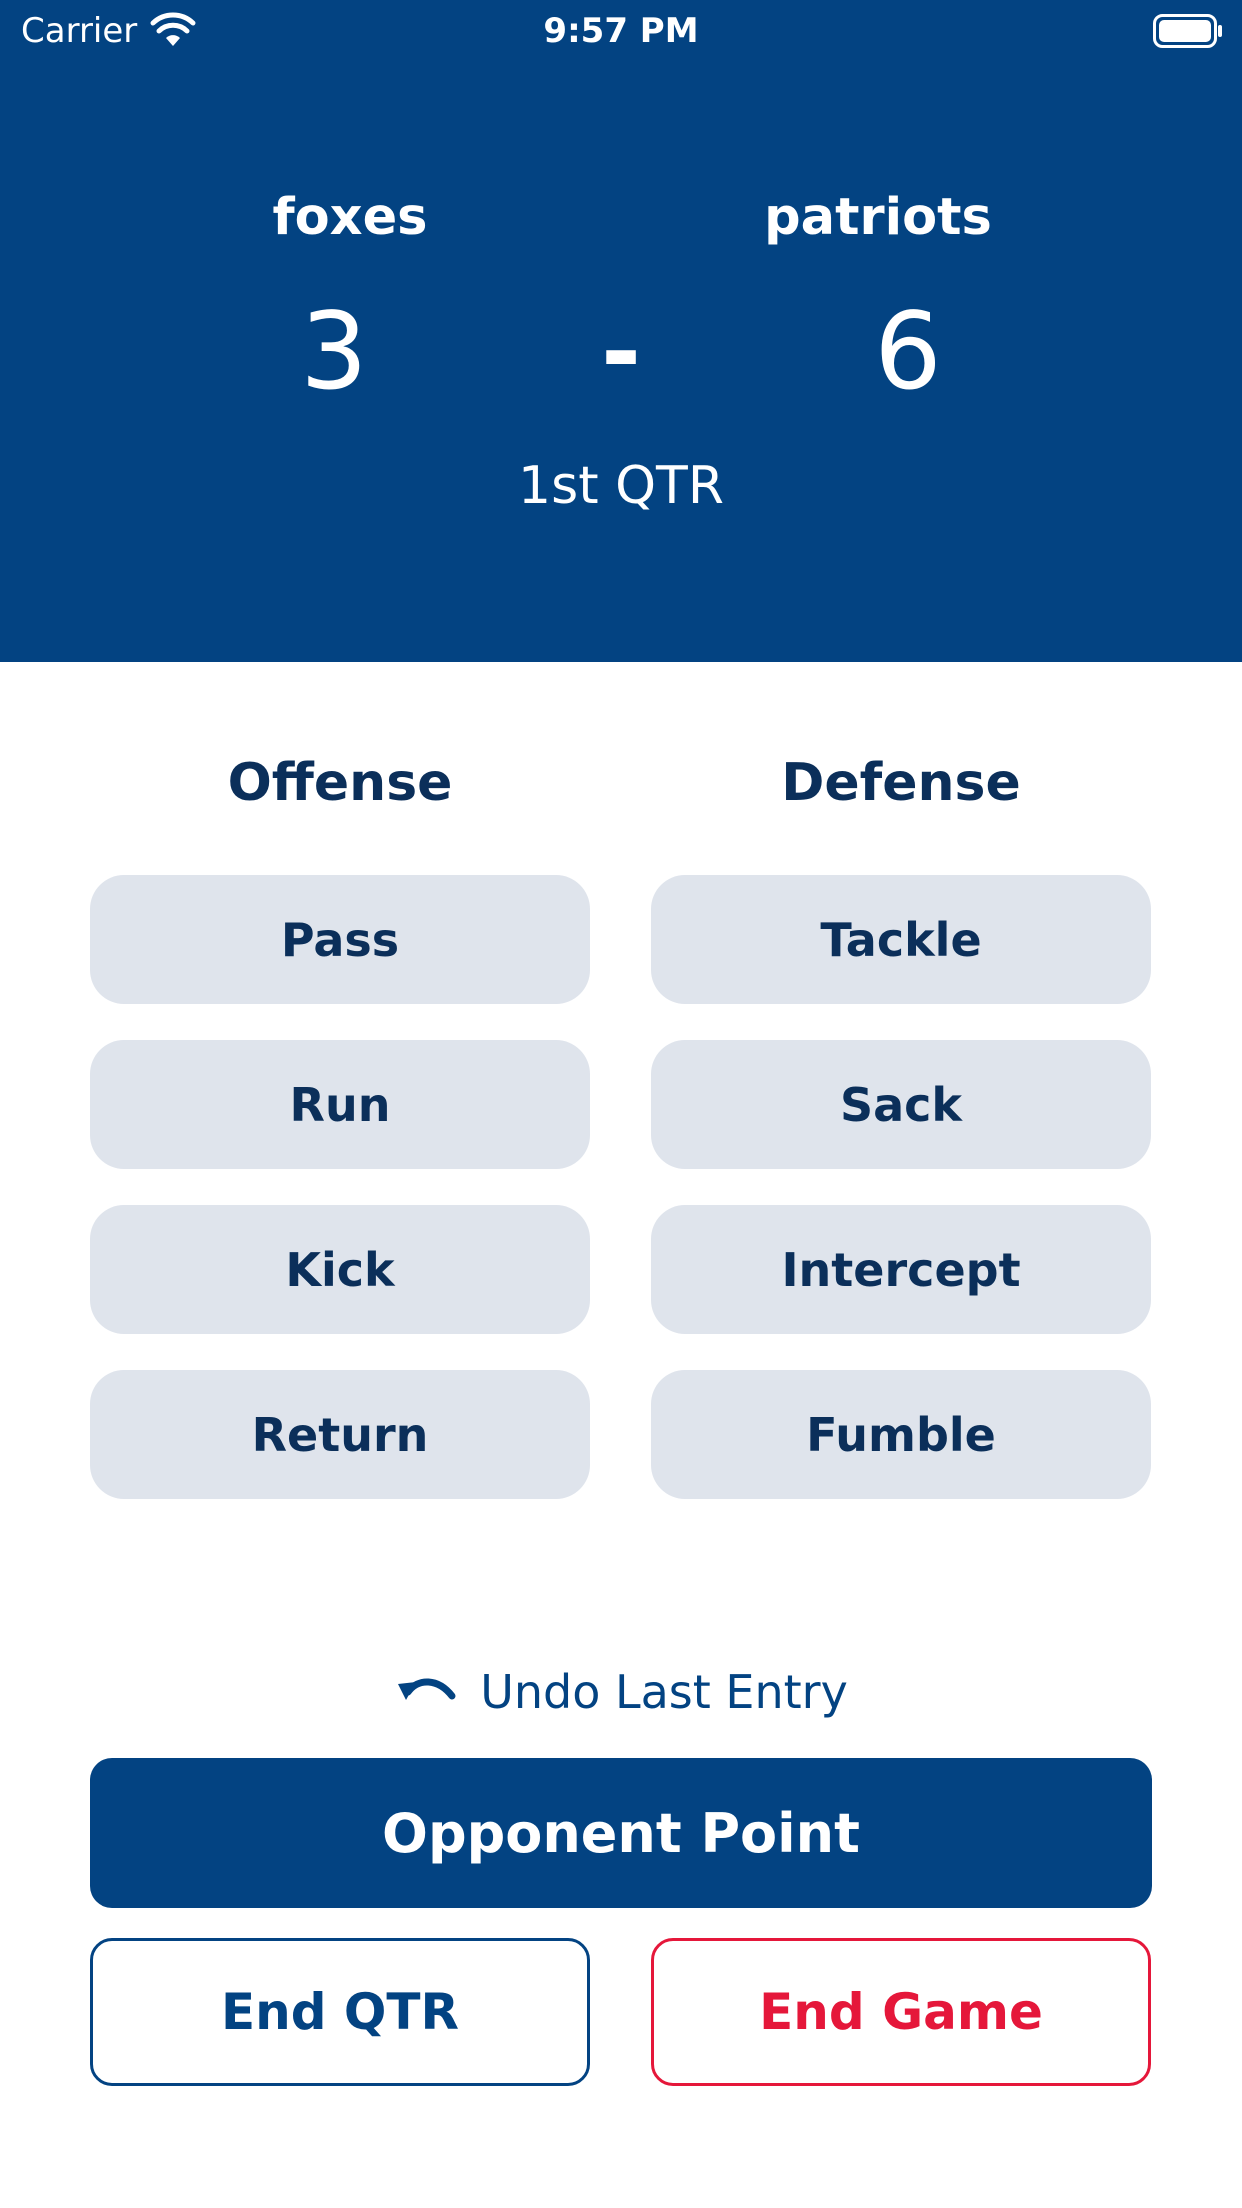 This screenshot has height=2208, width=1242. Describe the element at coordinates (1187, 31) in the screenshot. I see `battery-icon` at that location.